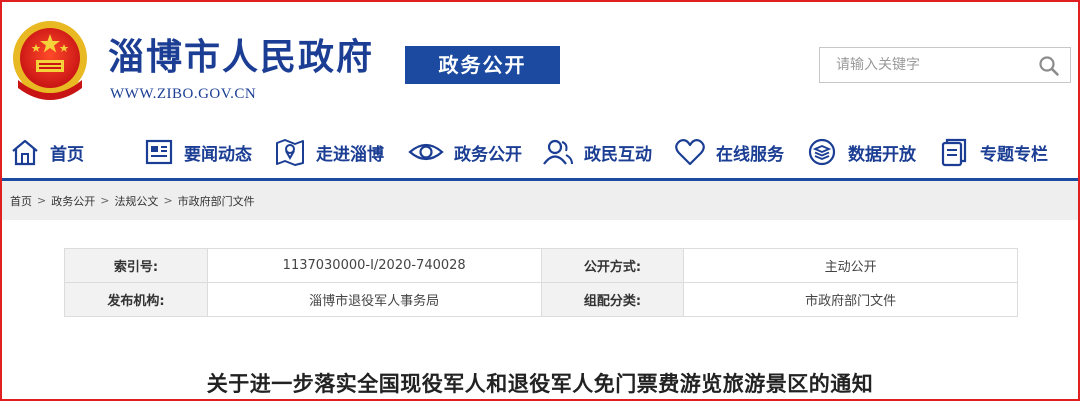 This screenshot has width=1080, height=401. Describe the element at coordinates (850, 265) in the screenshot. I see `disclosure-method-value: 主动公开` at that location.